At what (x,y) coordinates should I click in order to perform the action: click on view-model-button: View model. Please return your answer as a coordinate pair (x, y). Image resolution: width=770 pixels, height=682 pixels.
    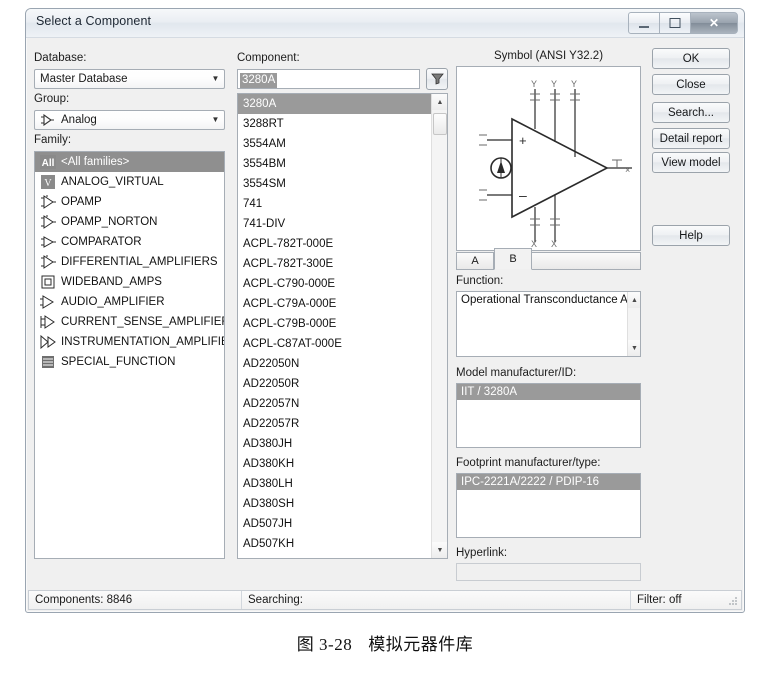
    Looking at the image, I should click on (691, 162).